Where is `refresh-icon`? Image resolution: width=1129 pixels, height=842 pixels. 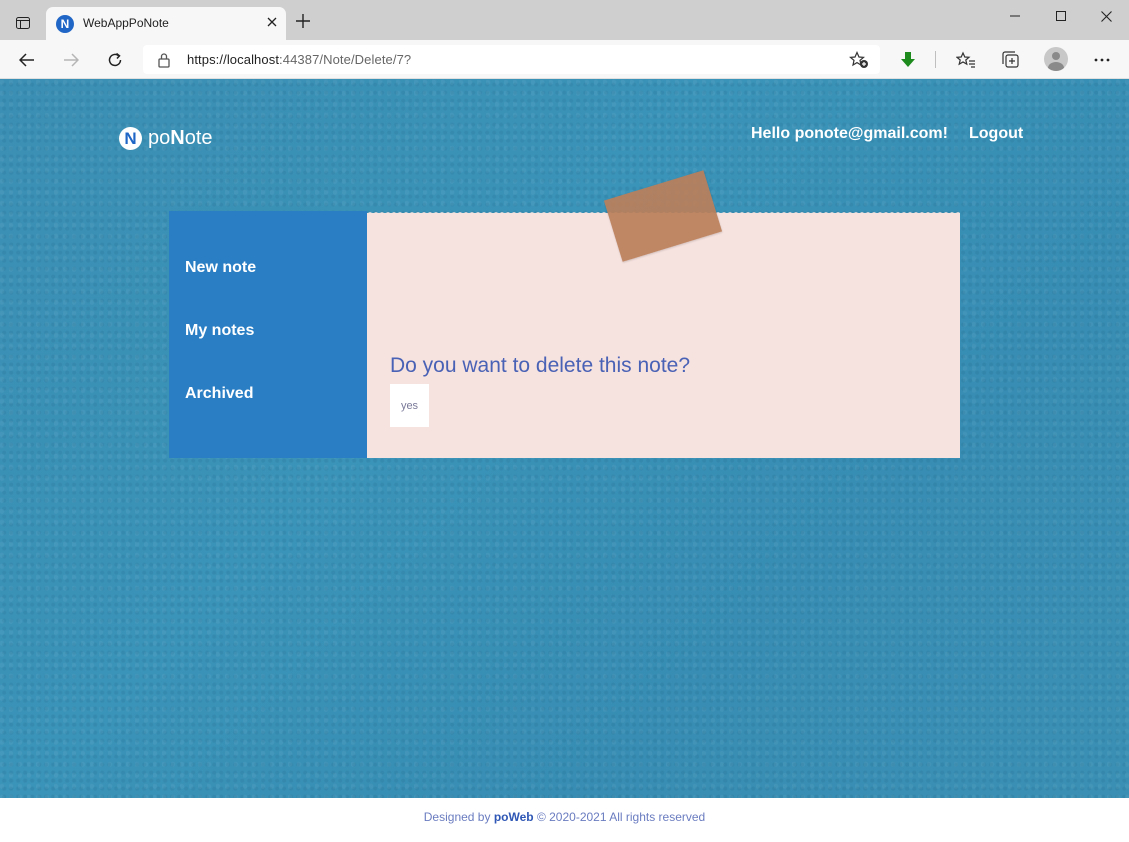 refresh-icon is located at coordinates (115, 59).